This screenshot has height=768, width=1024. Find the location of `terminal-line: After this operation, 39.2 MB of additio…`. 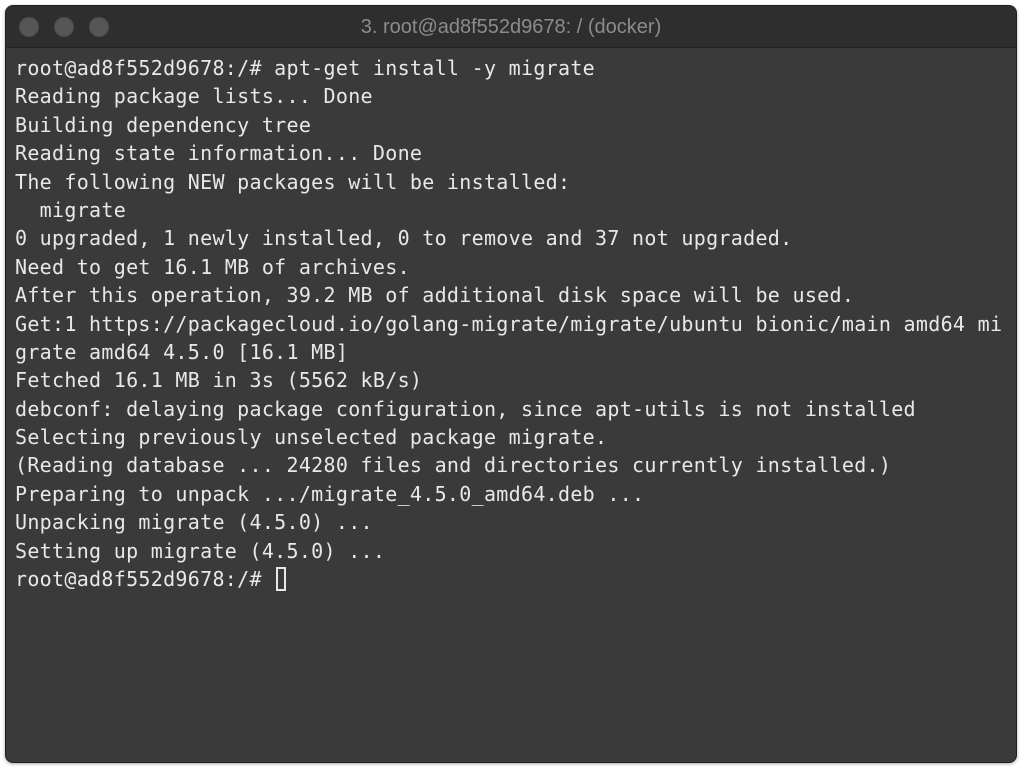

terminal-line: After this operation, 39.2 MB of additio… is located at coordinates (435, 295).